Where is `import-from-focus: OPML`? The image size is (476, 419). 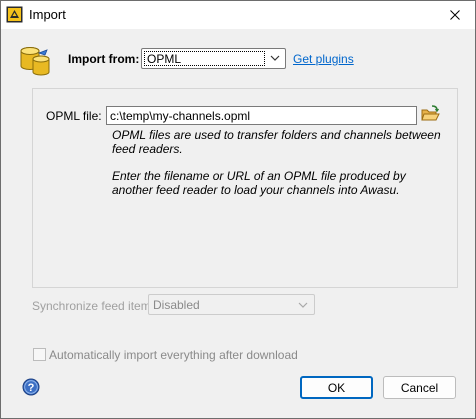
import-from-focus: OPML is located at coordinates (204, 58).